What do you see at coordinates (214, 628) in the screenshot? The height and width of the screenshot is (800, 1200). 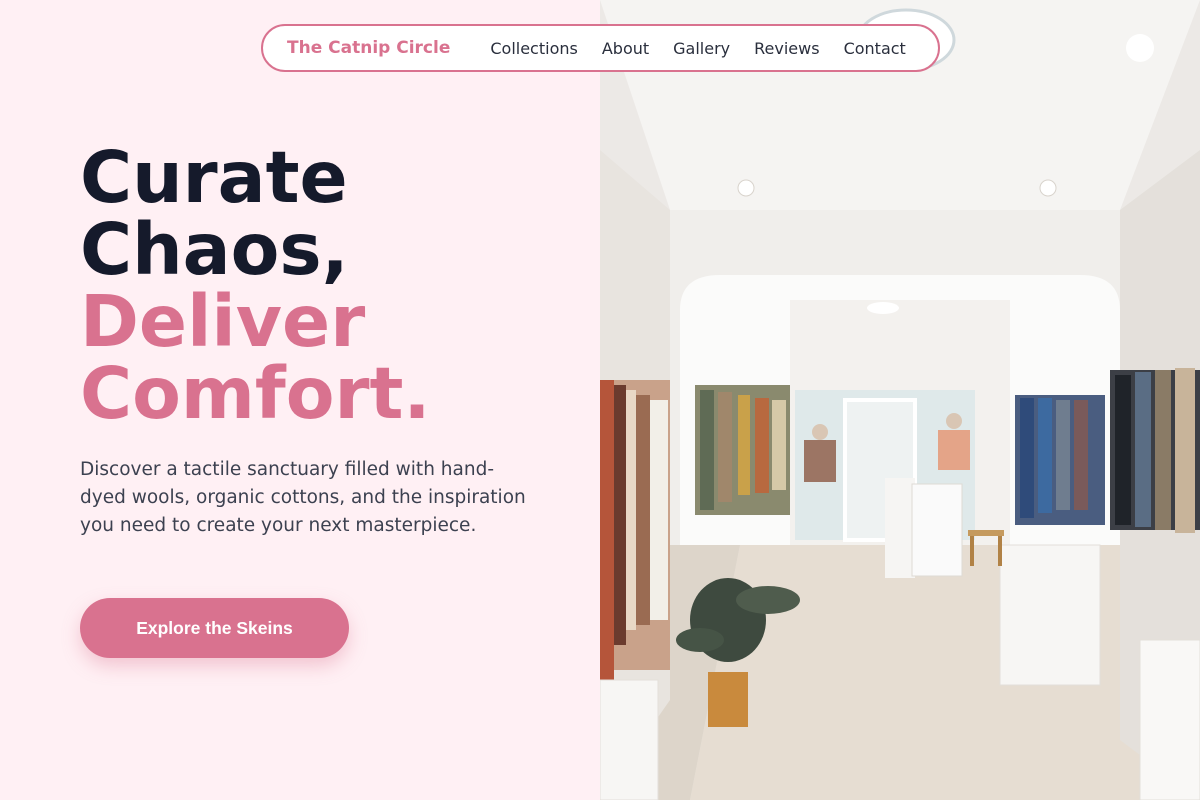 I see `explore-skeins-button: Explore the Skeins` at bounding box center [214, 628].